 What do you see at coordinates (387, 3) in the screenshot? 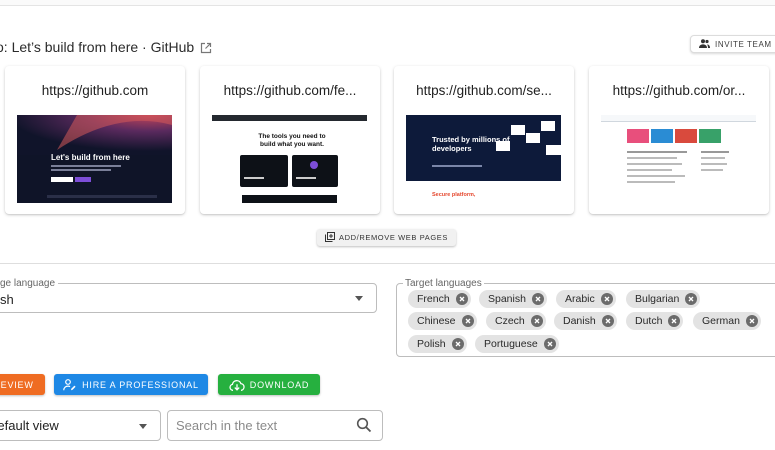
I see `top-bar` at bounding box center [387, 3].